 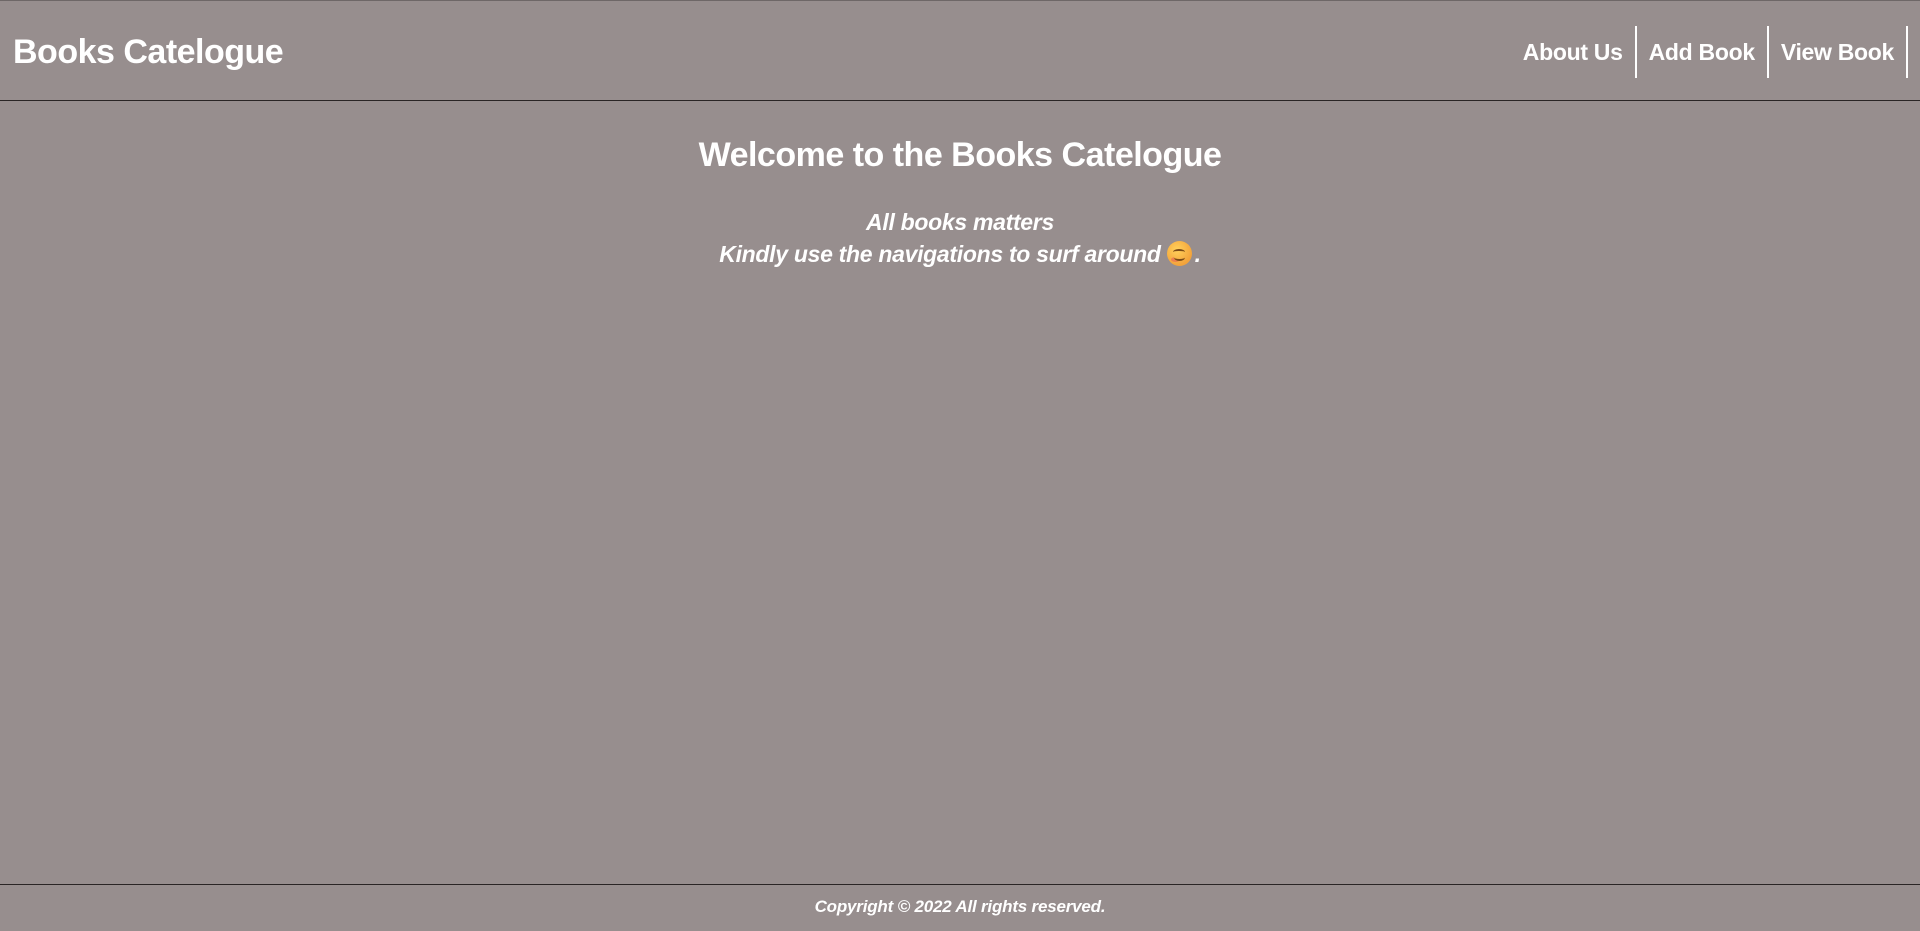 I want to click on site-footer: Copyright © 2022 All rights reserved., so click(x=960, y=907).